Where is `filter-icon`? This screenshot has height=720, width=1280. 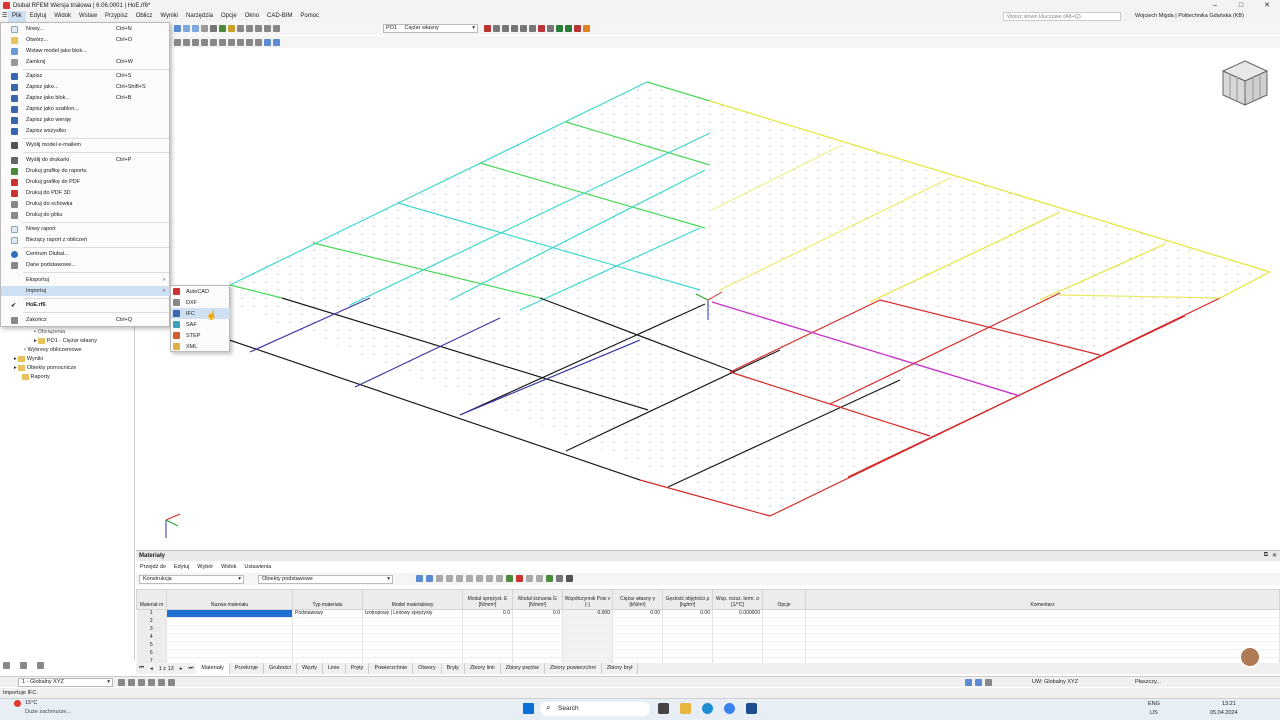 filter-icon is located at coordinates (419, 578).